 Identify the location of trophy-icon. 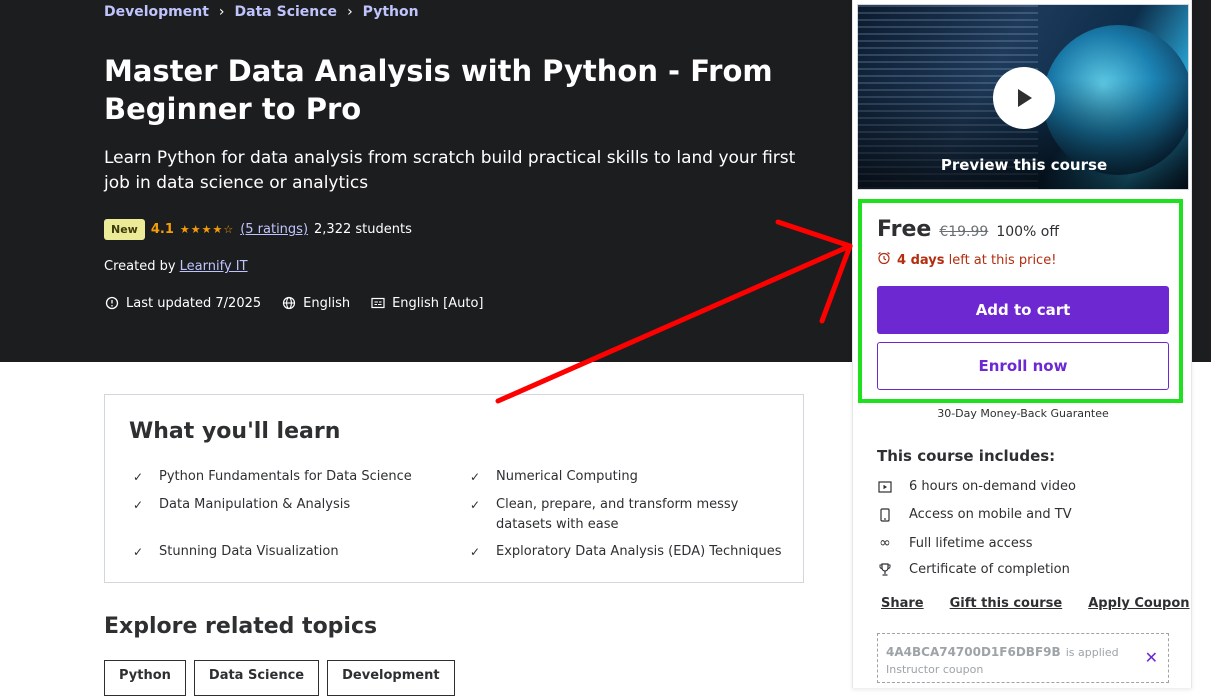
(885, 569).